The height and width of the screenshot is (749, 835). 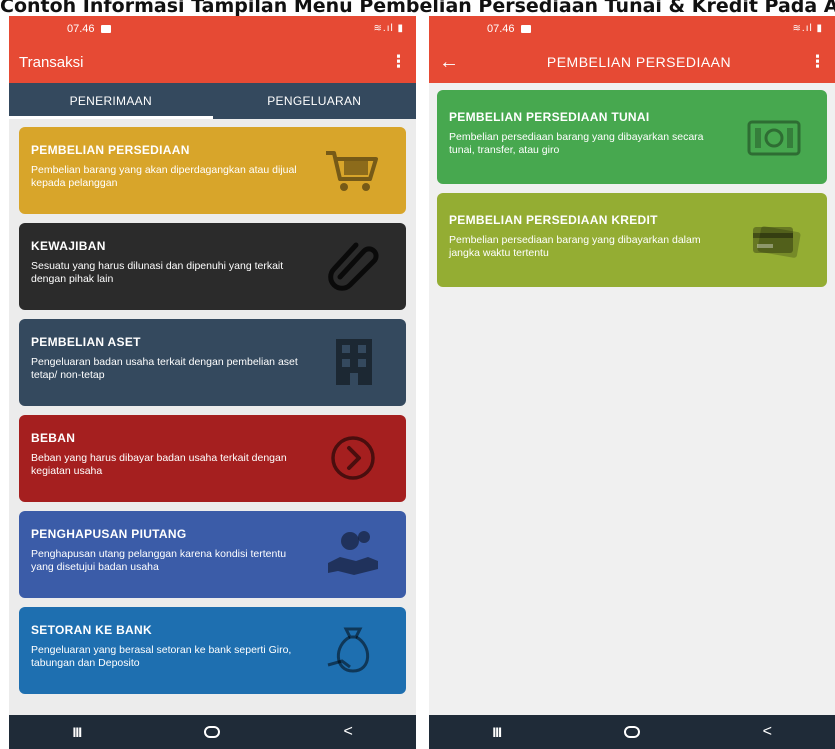 What do you see at coordinates (109, 534) in the screenshot?
I see `card-title: PENGHAPUSAN PIUTANG` at bounding box center [109, 534].